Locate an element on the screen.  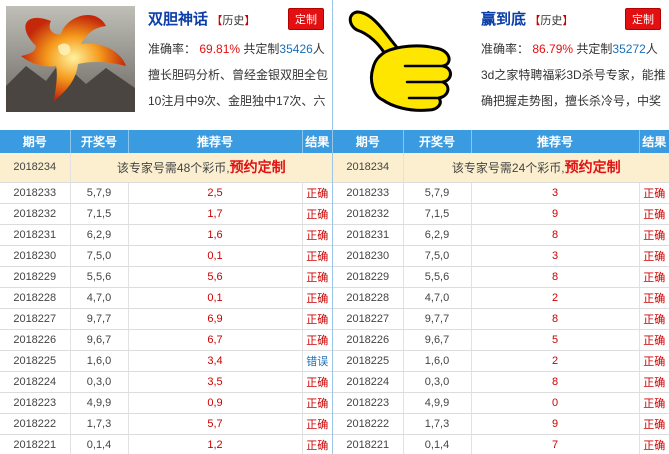
table-row: 2018232 7,1,5 1,7 正确 is located at coordinates (166, 214).